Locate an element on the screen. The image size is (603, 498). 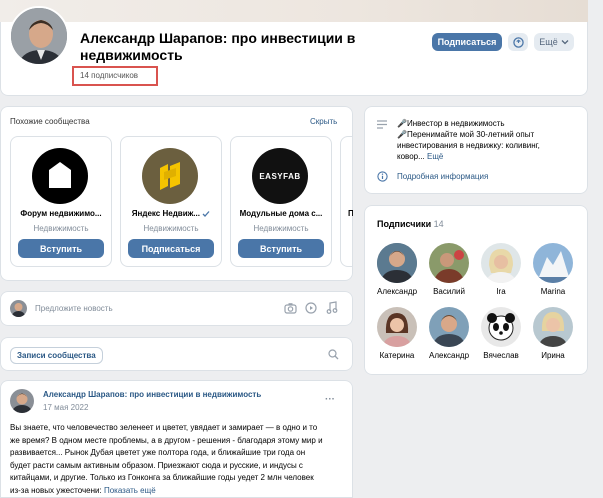
community-card: Форум недвижимо... Недвижимость Вступить is located at coordinates (61, 201).